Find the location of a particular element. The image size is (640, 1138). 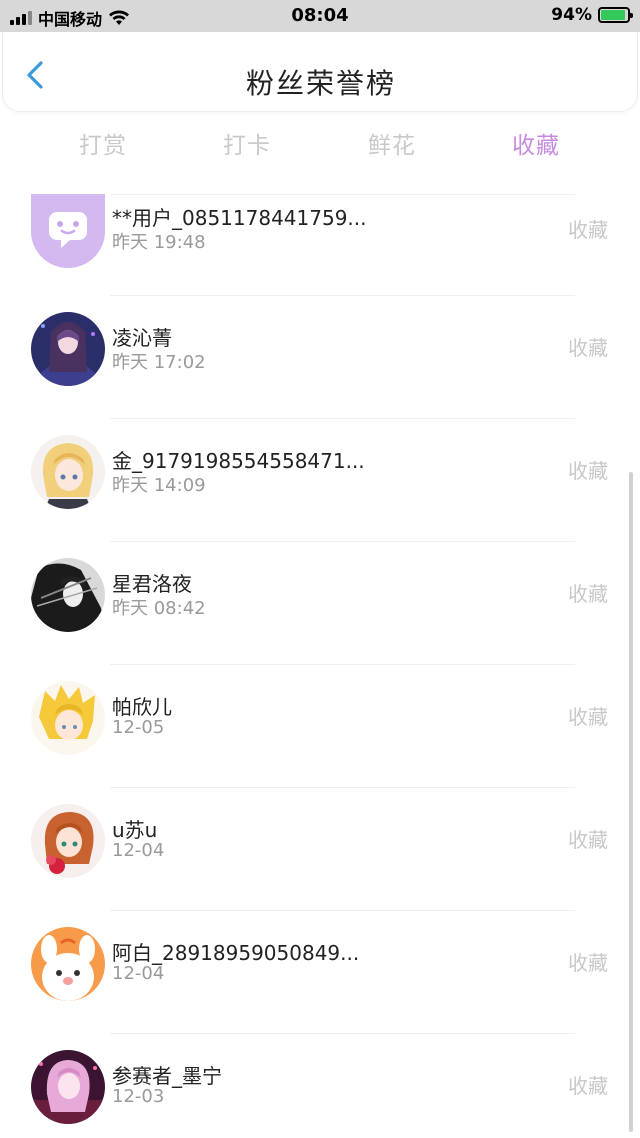

fan-name: 星君洛夜 is located at coordinates (152, 584).